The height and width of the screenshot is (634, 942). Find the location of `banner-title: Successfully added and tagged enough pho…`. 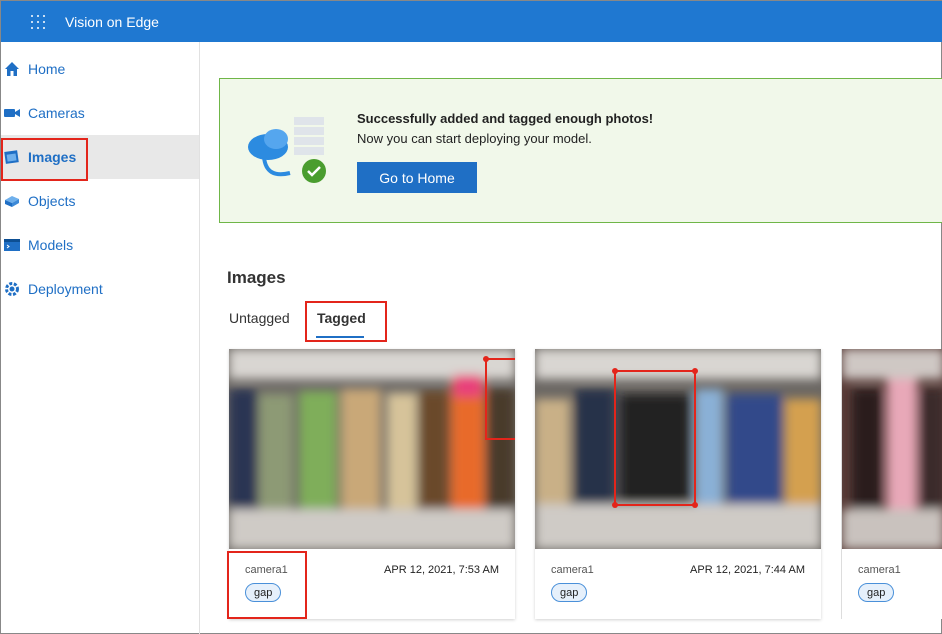

banner-title: Successfully added and tagged enough pho… is located at coordinates (505, 118).